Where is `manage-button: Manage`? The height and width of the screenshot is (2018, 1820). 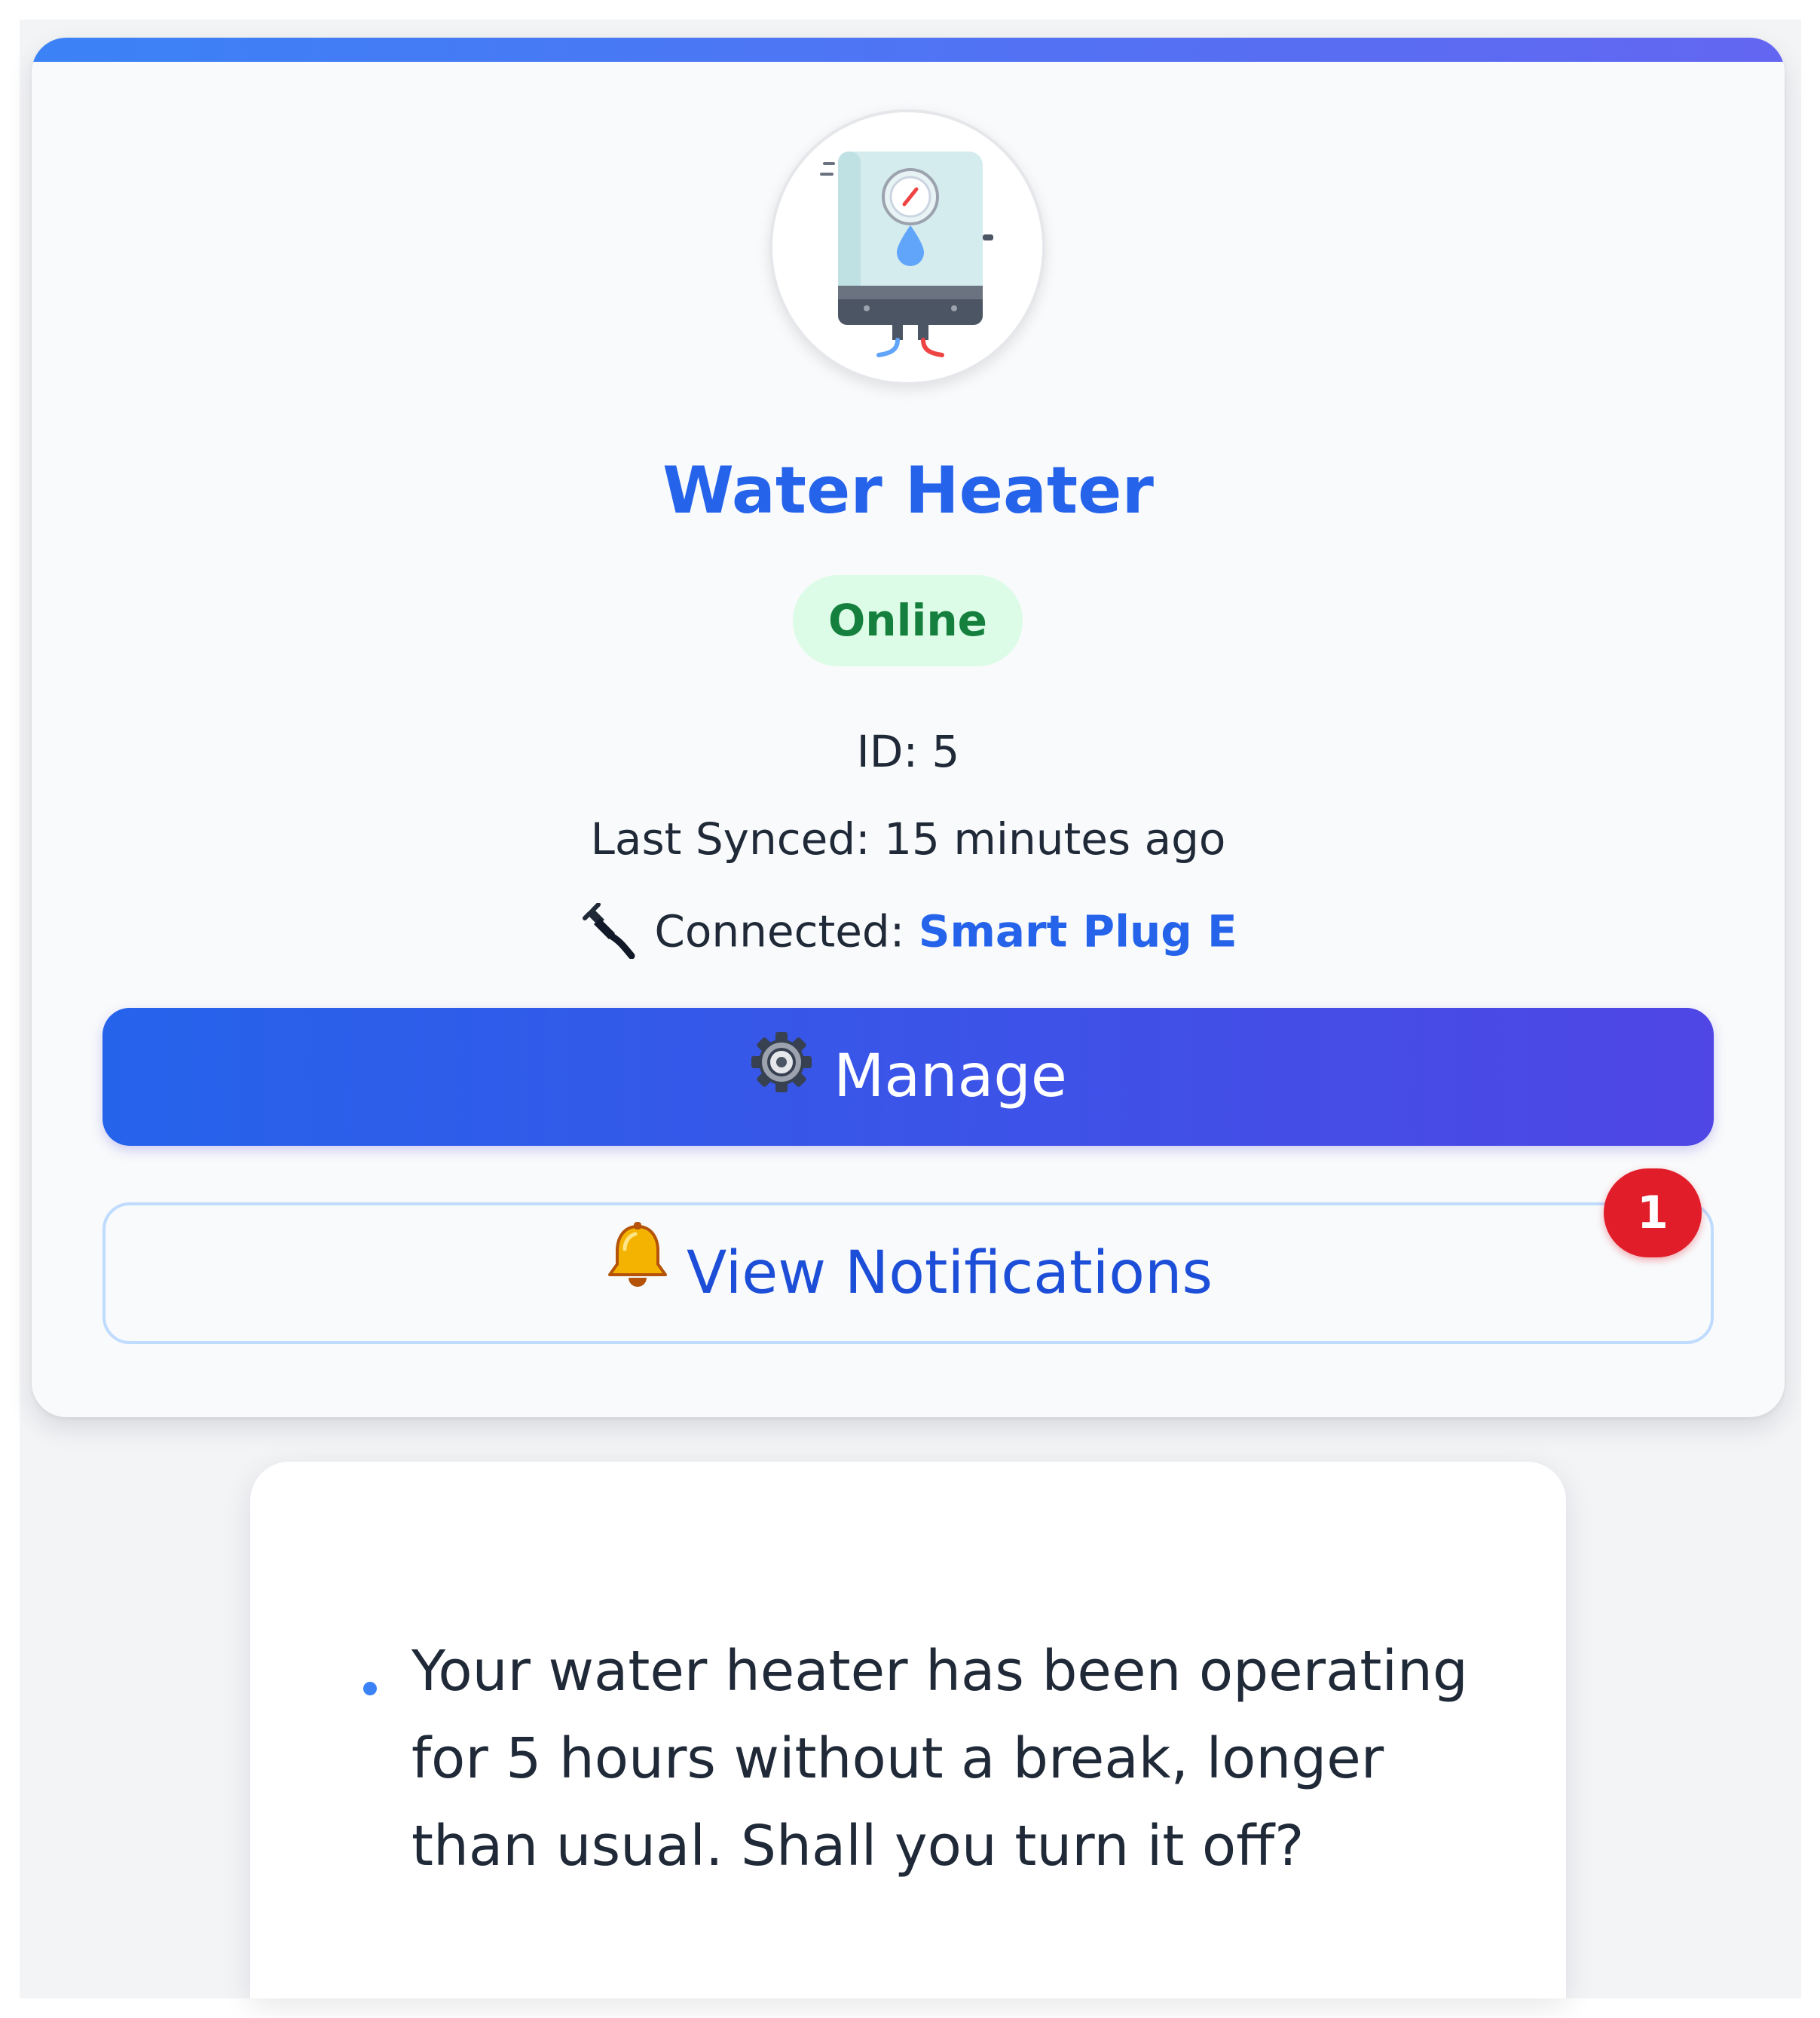 manage-button: Manage is located at coordinates (908, 1077).